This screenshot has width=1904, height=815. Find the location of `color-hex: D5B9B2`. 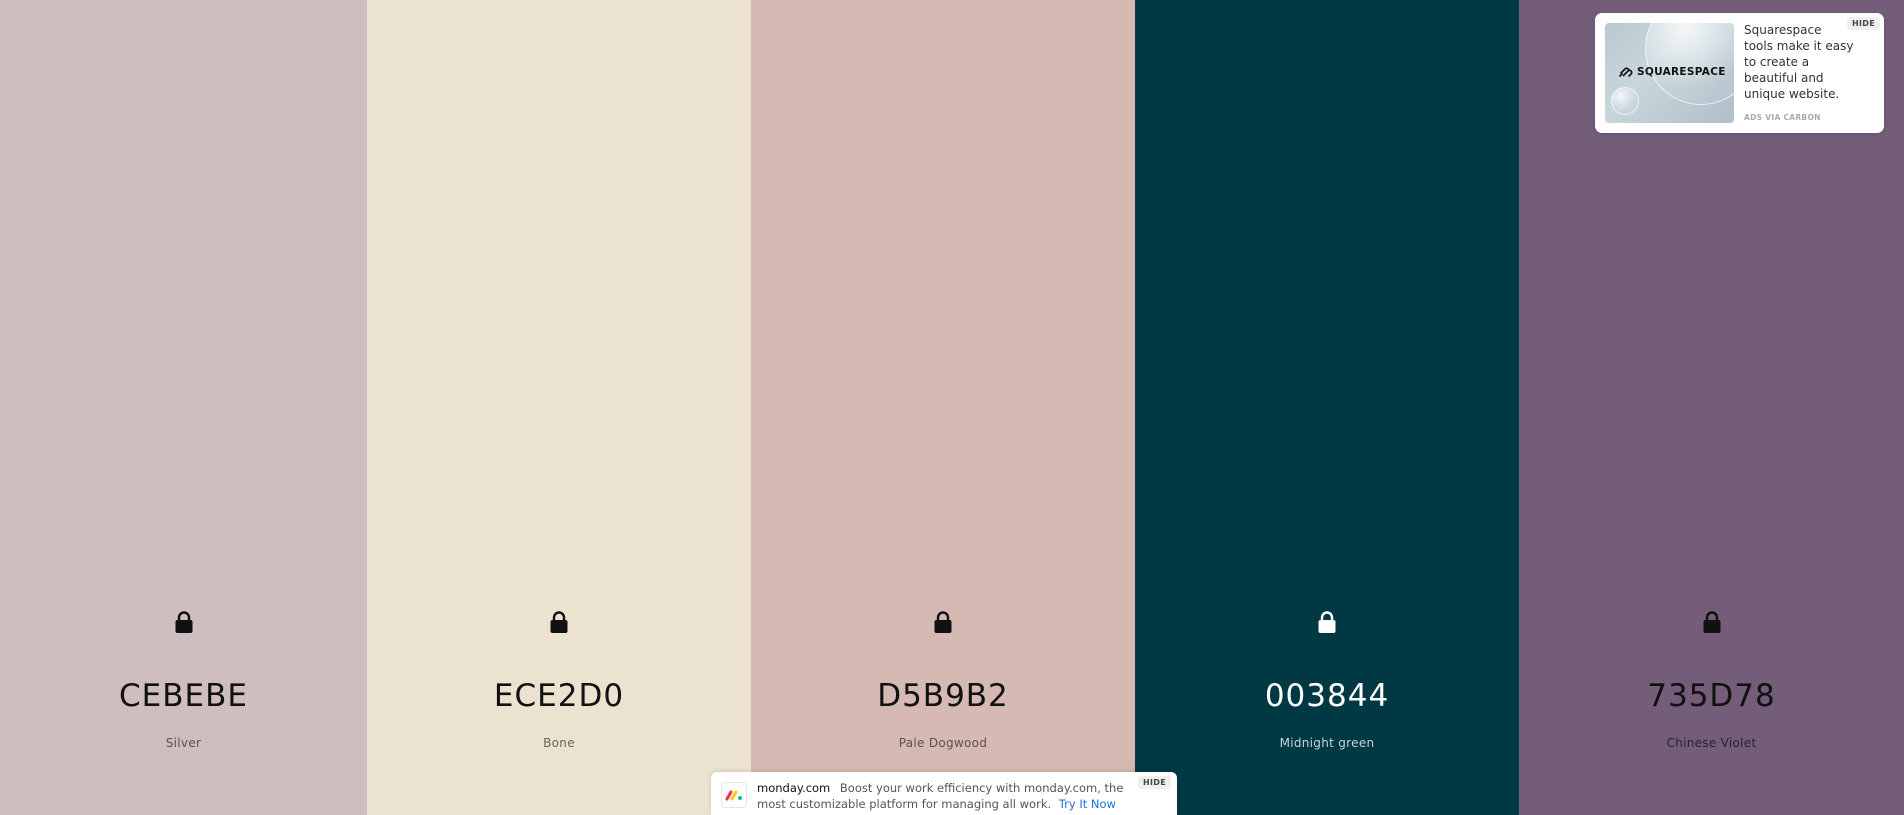

color-hex: D5B9B2 is located at coordinates (943, 696).